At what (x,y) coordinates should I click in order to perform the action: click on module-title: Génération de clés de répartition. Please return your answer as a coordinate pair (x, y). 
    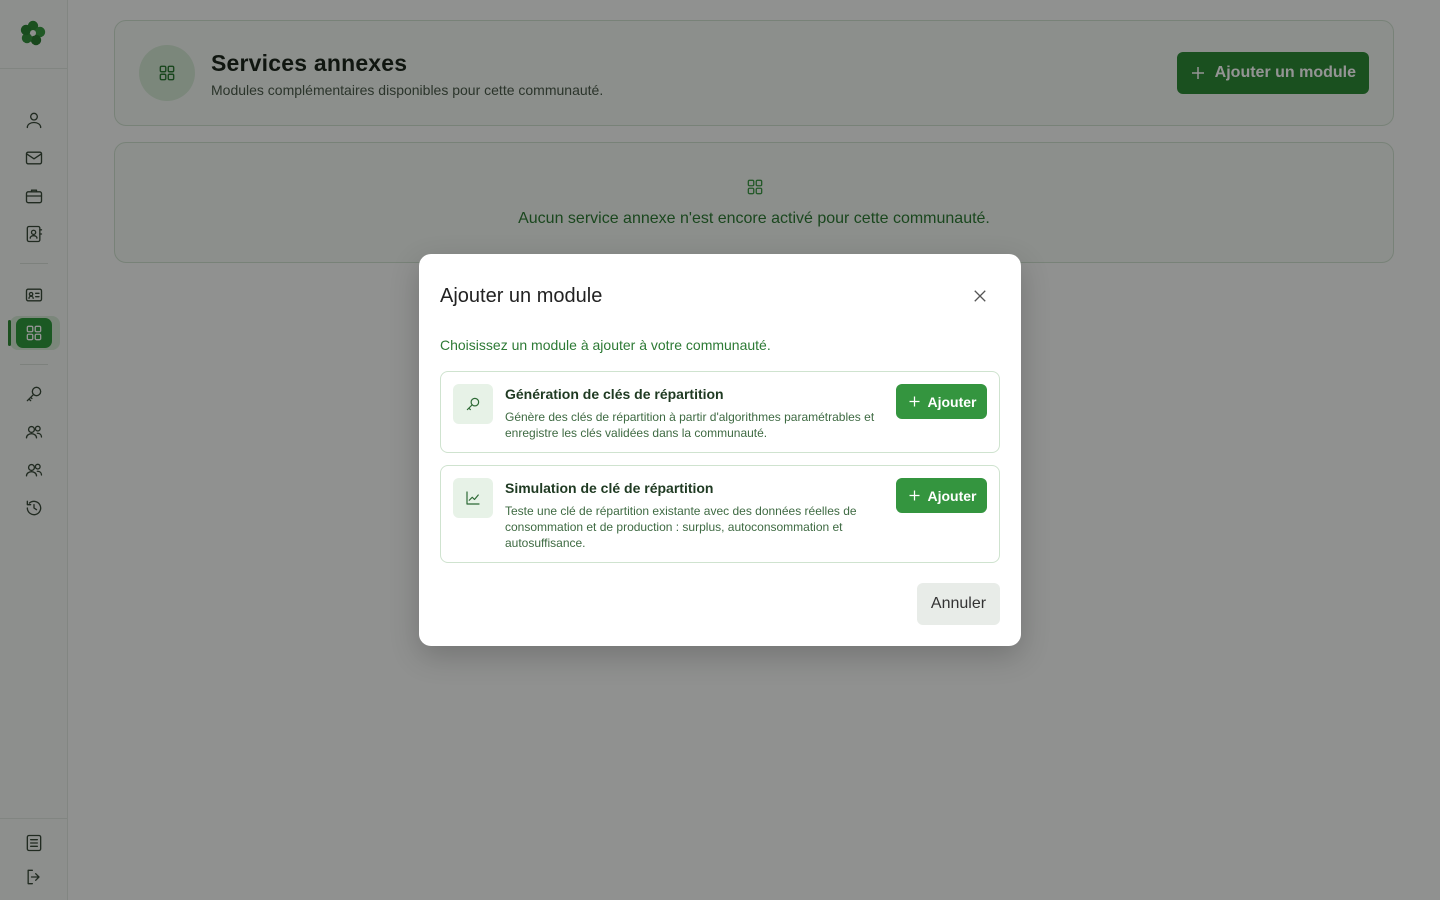
    Looking at the image, I should click on (614, 394).